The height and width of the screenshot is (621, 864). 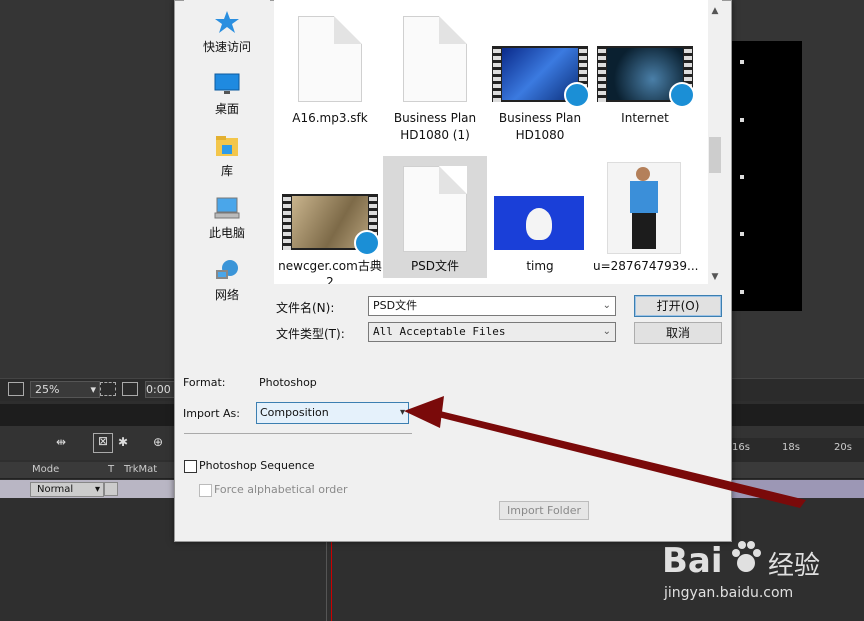 I want to click on file-name: newcger.com古典, so click(x=330, y=266).